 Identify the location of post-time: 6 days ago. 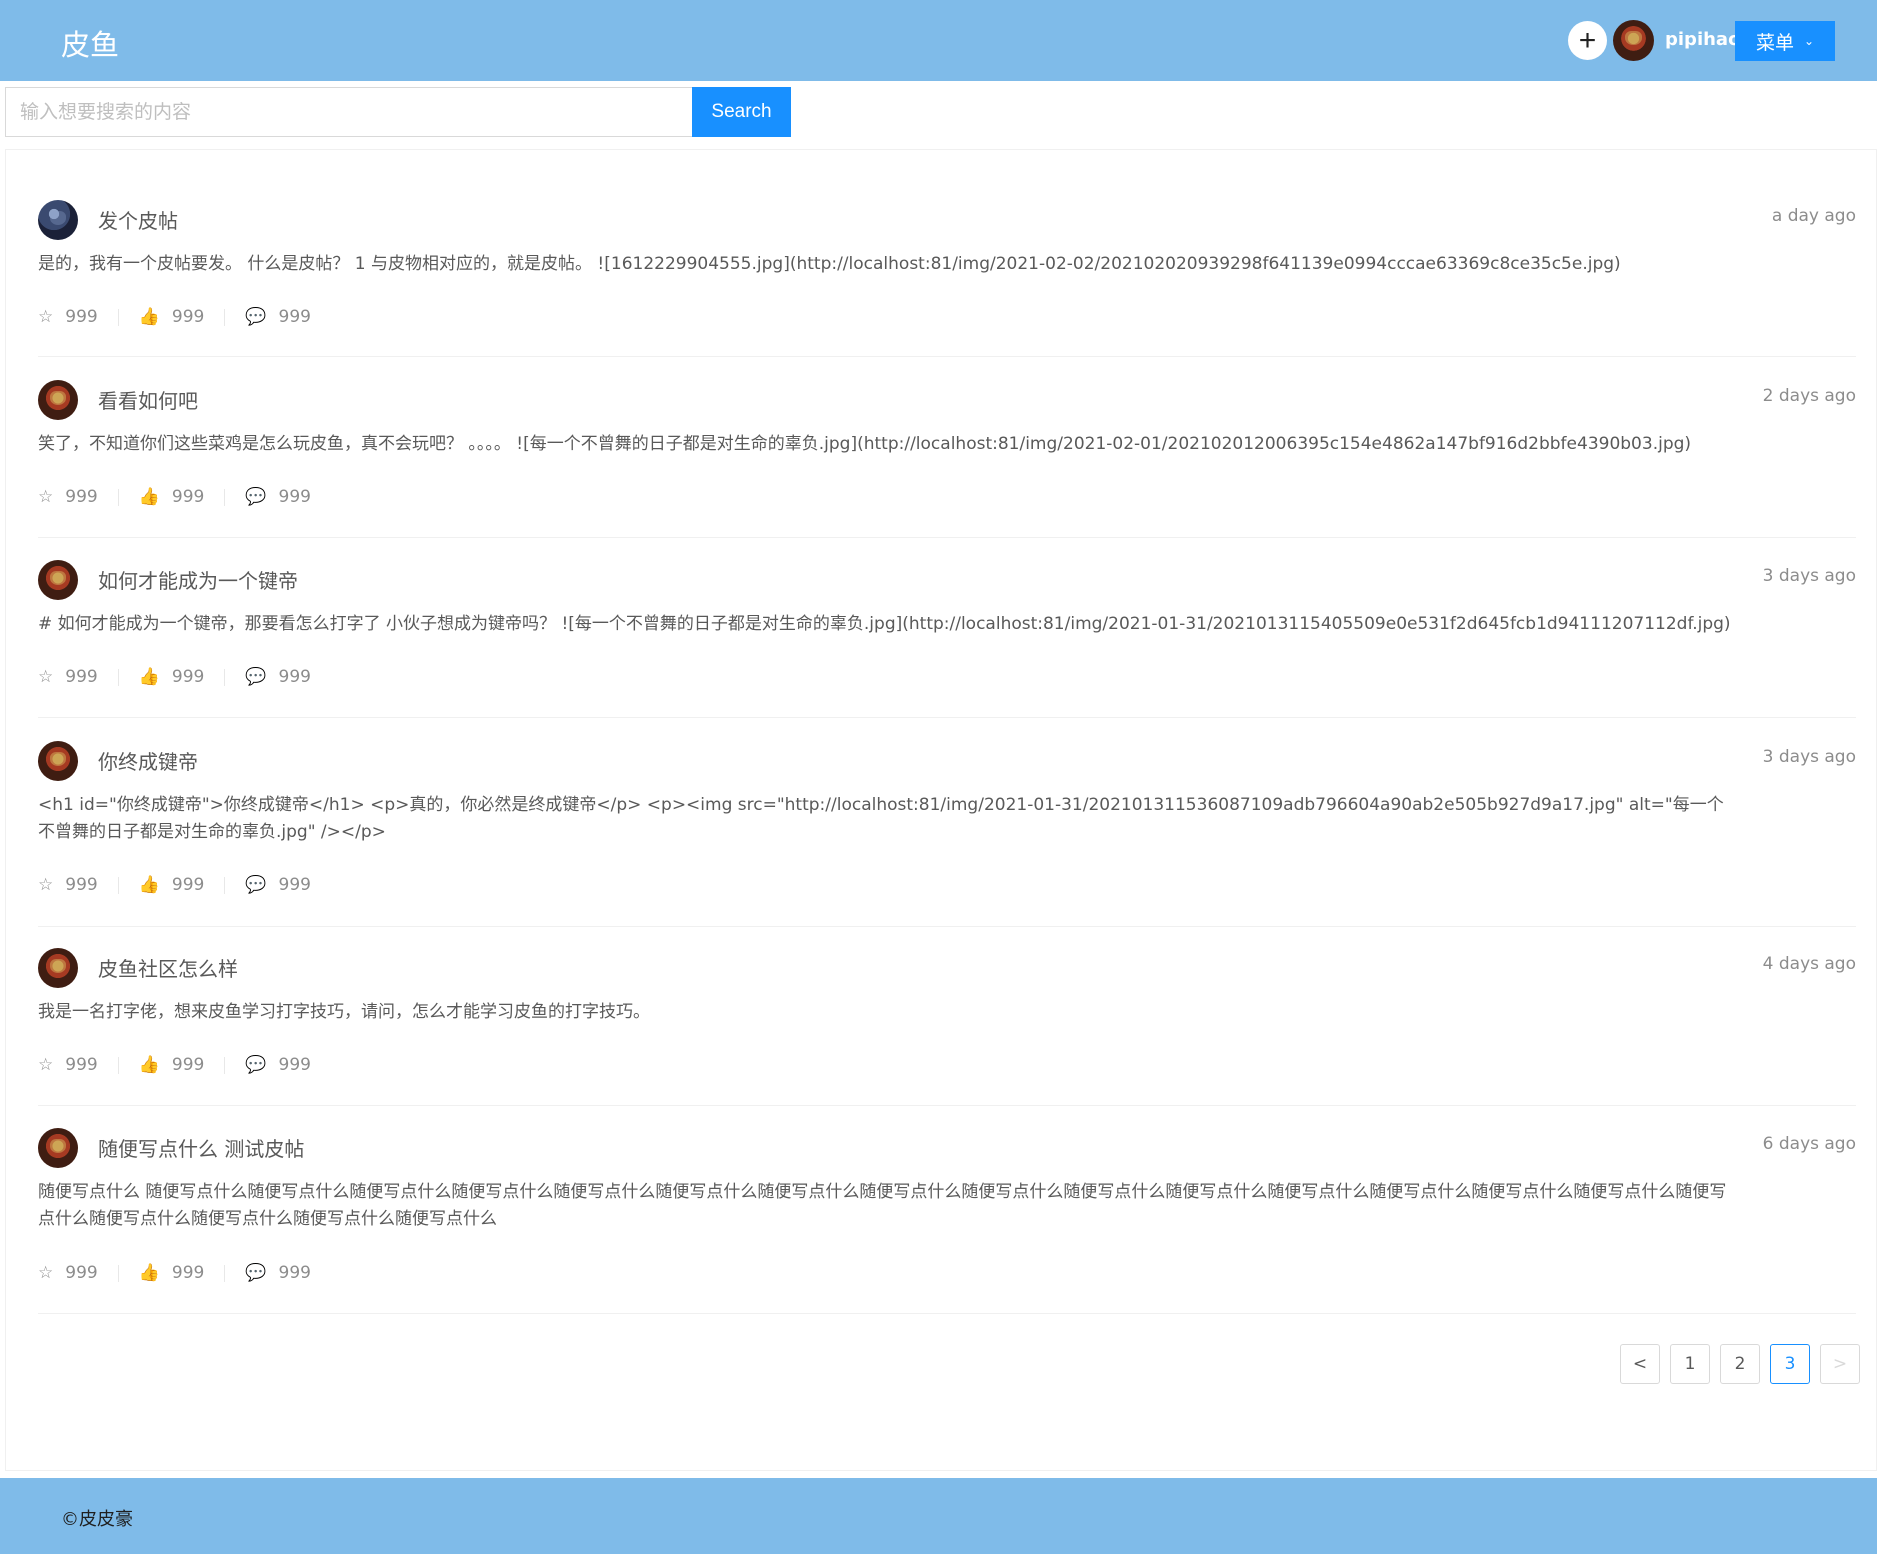
(1809, 1144).